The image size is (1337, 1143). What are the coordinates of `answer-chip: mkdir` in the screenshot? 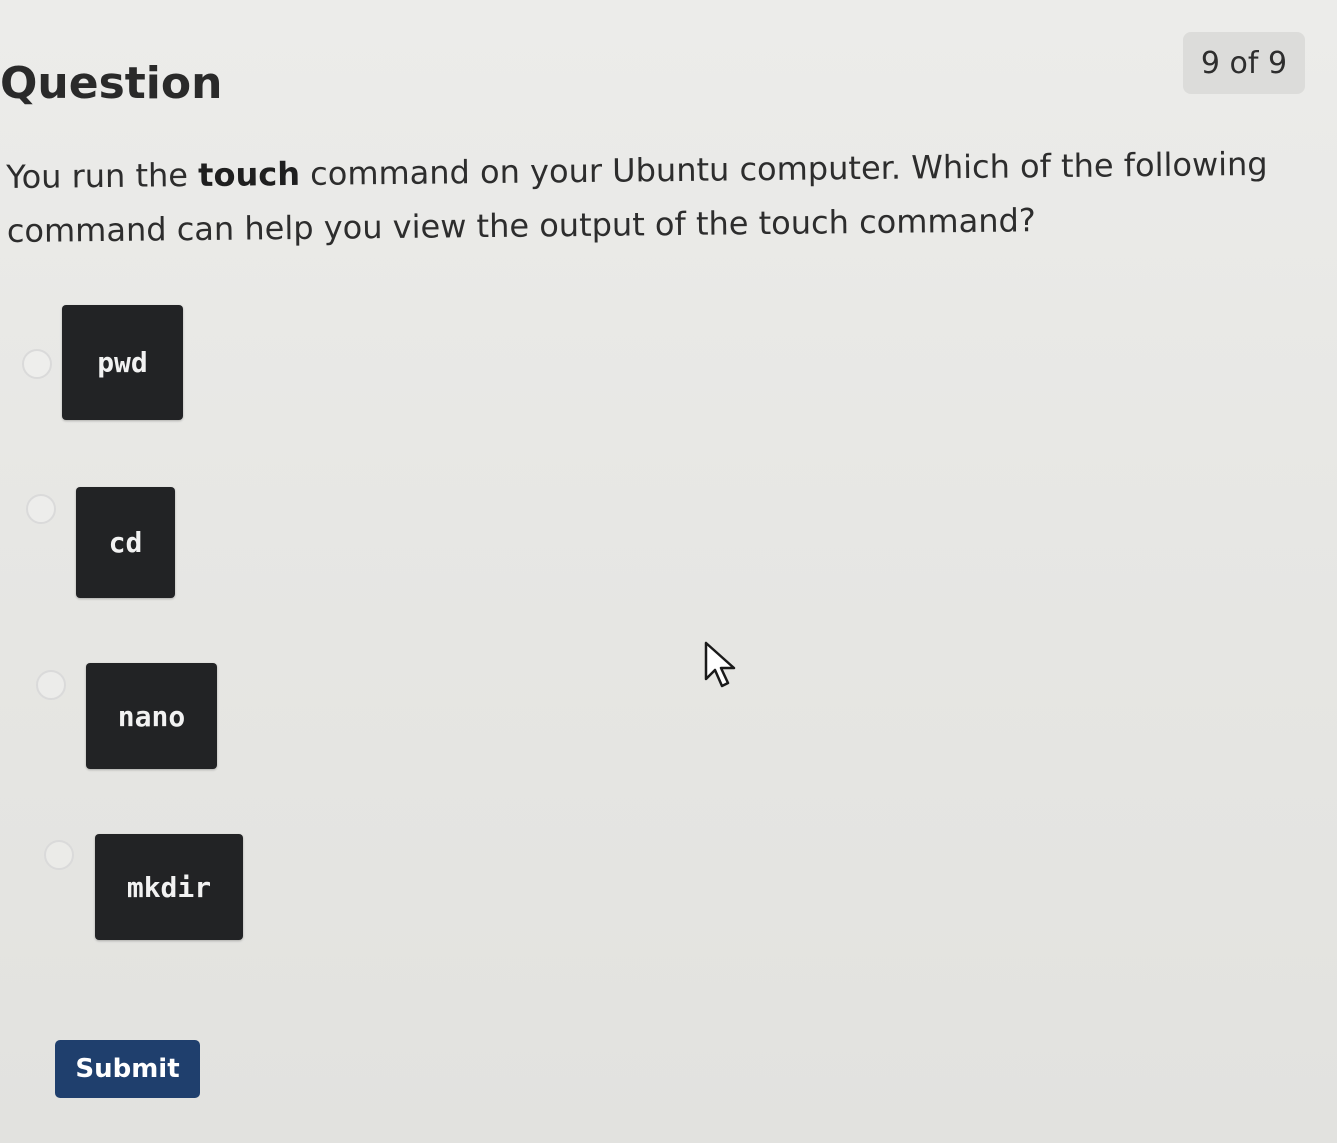 It's located at (169, 887).